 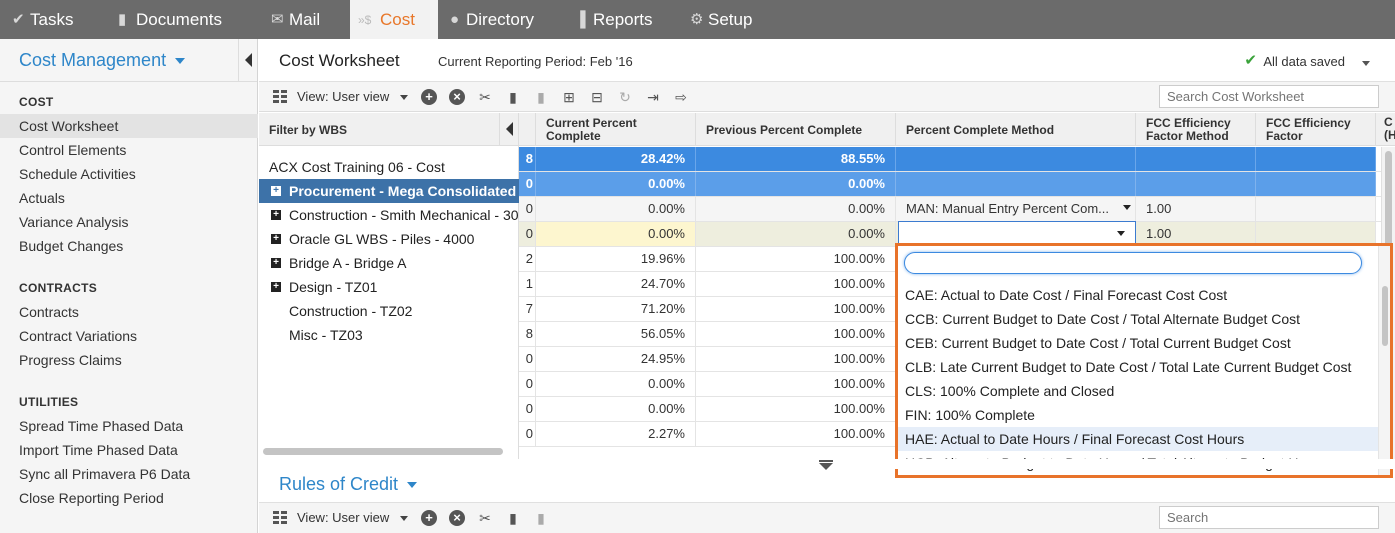 What do you see at coordinates (616, 129) in the screenshot?
I see `column-header-current-percent: Current Percent Complete` at bounding box center [616, 129].